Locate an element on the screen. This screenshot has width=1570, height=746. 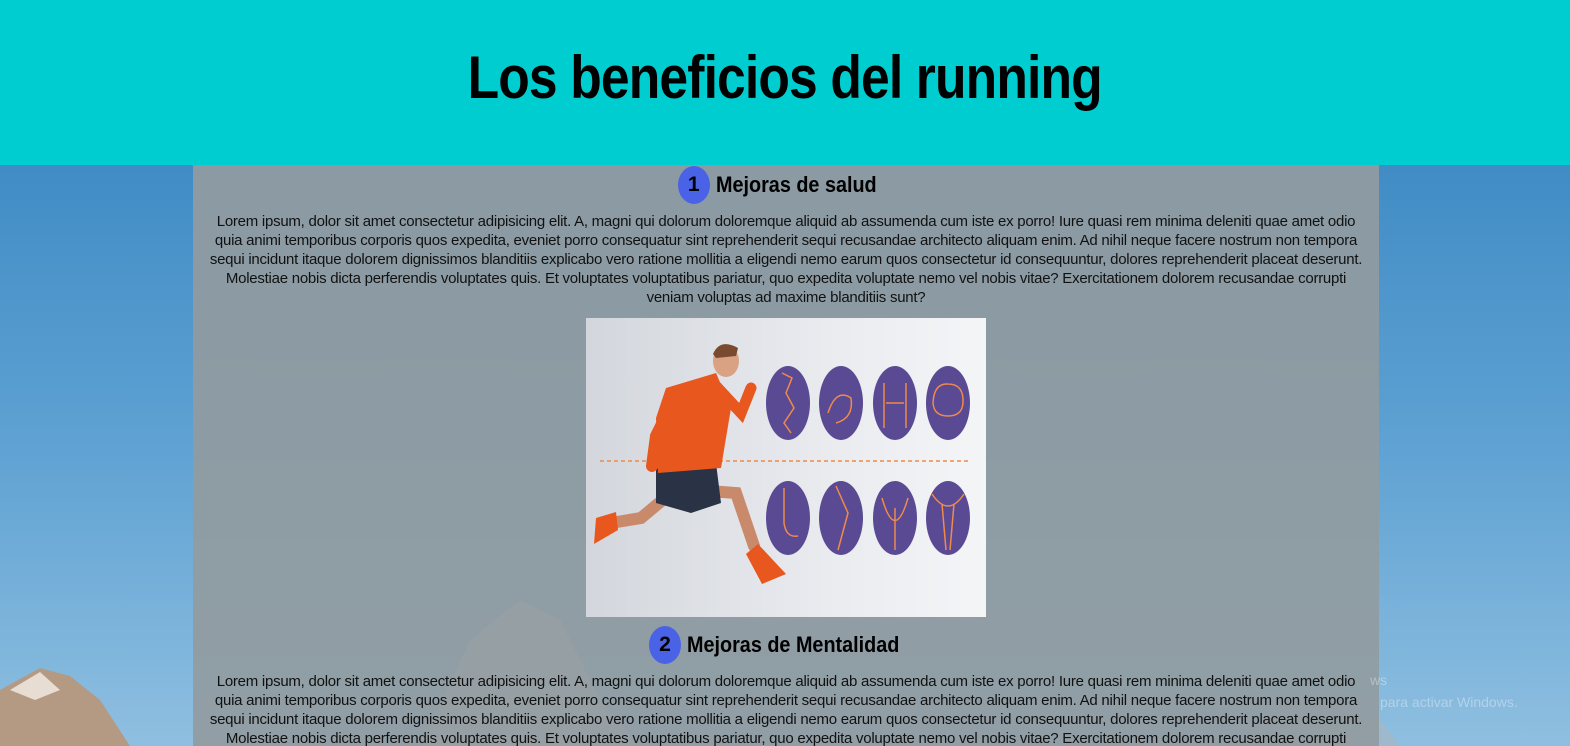
section-title: Mejoras de Mentalidad is located at coordinates (793, 644).